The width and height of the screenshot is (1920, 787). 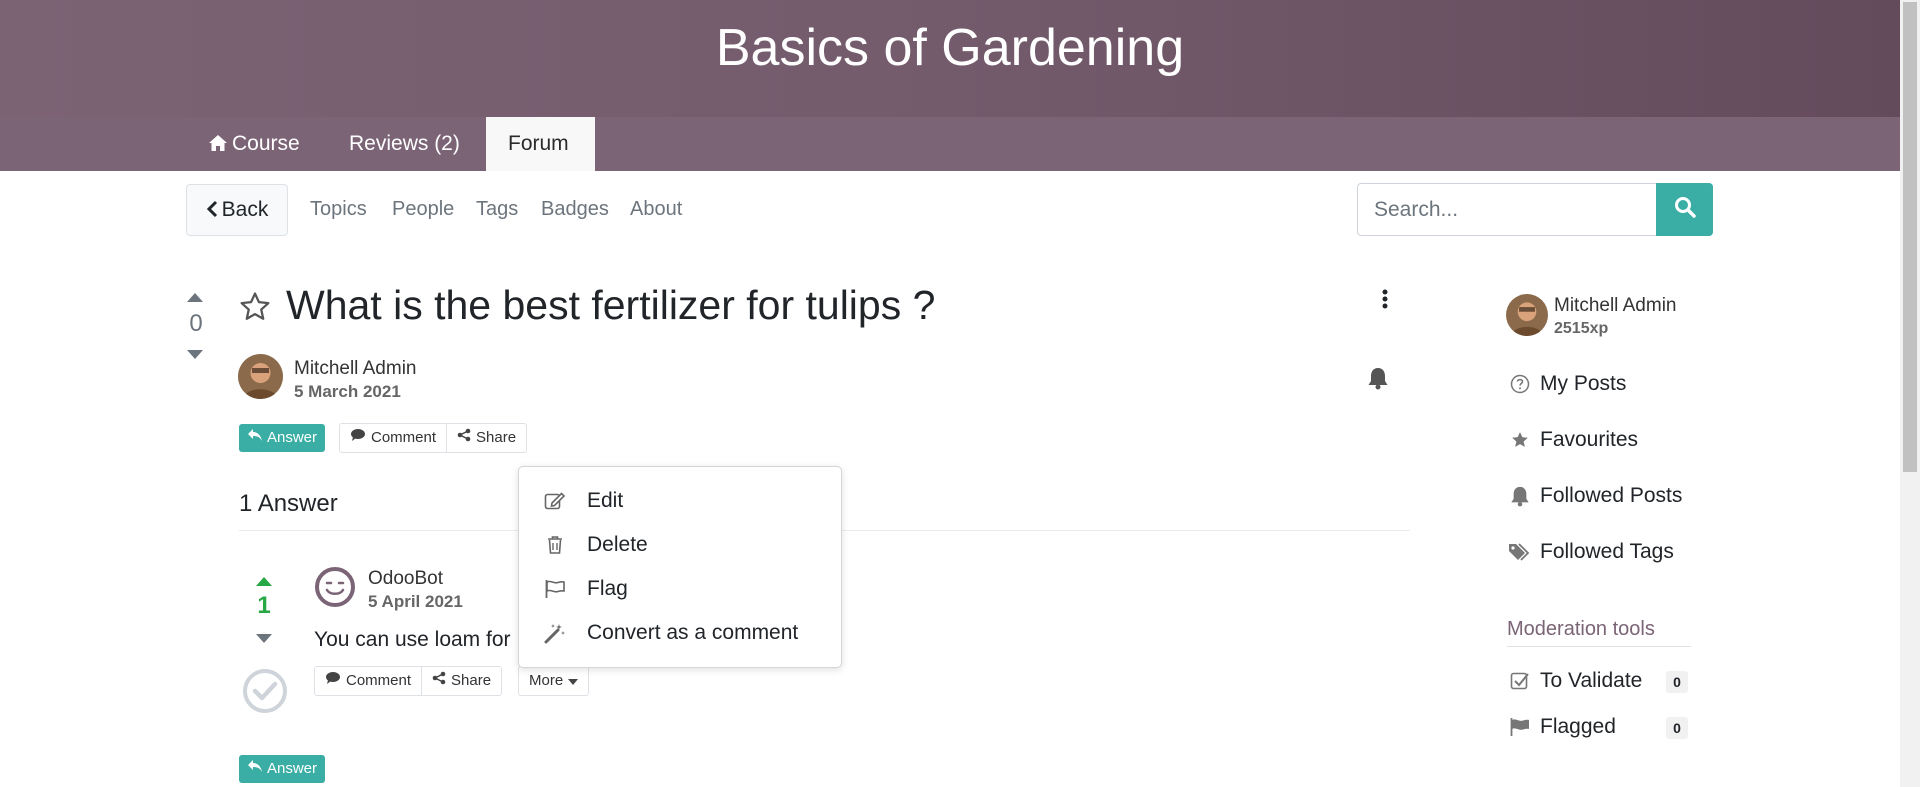 I want to click on moderation-to-validate-label: To Validate, so click(x=1591, y=680).